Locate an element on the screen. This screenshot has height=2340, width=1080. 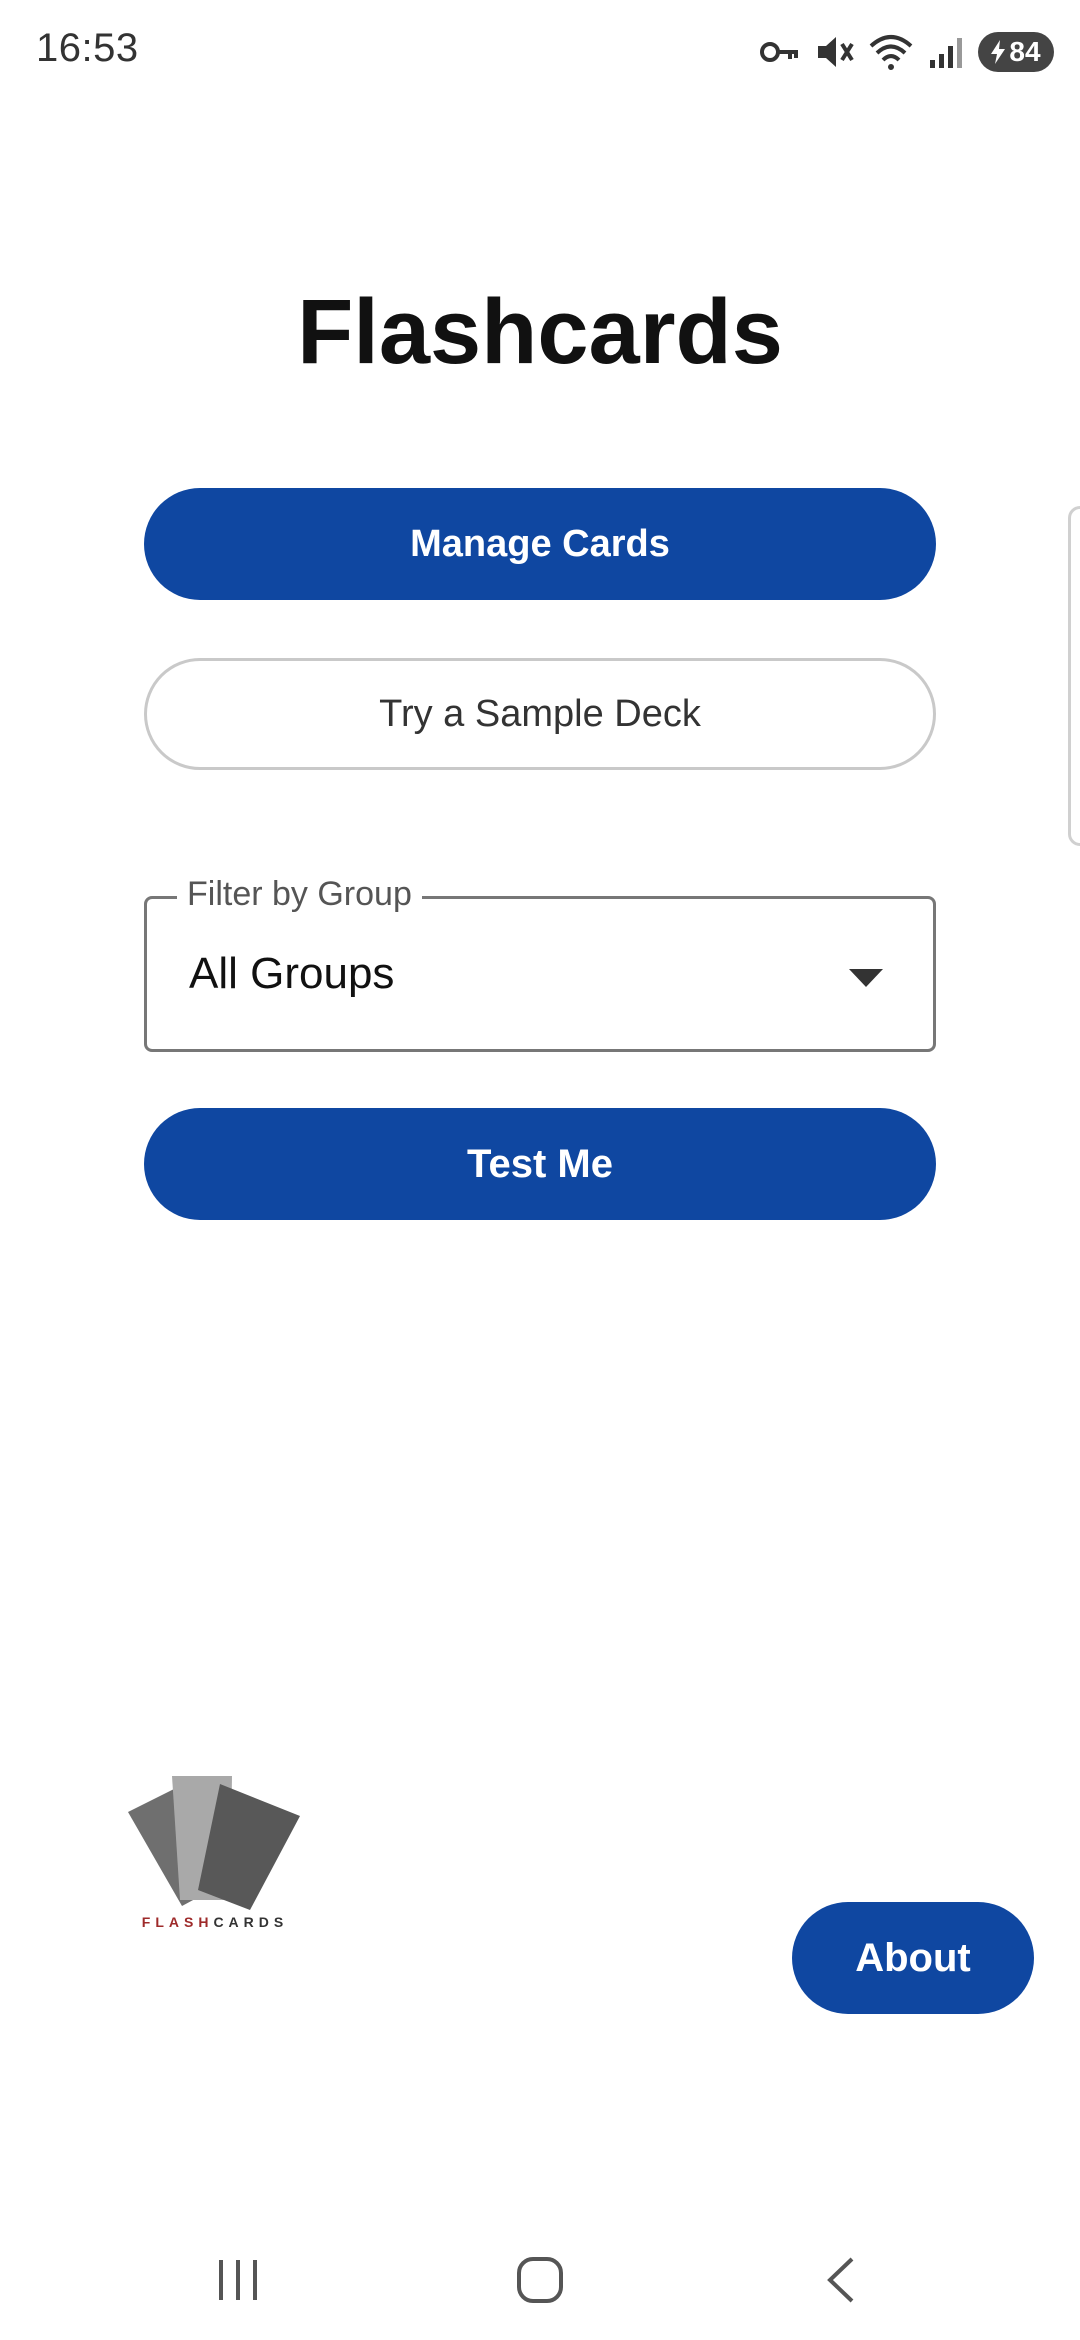
vpn-key-icon is located at coordinates (780, 52).